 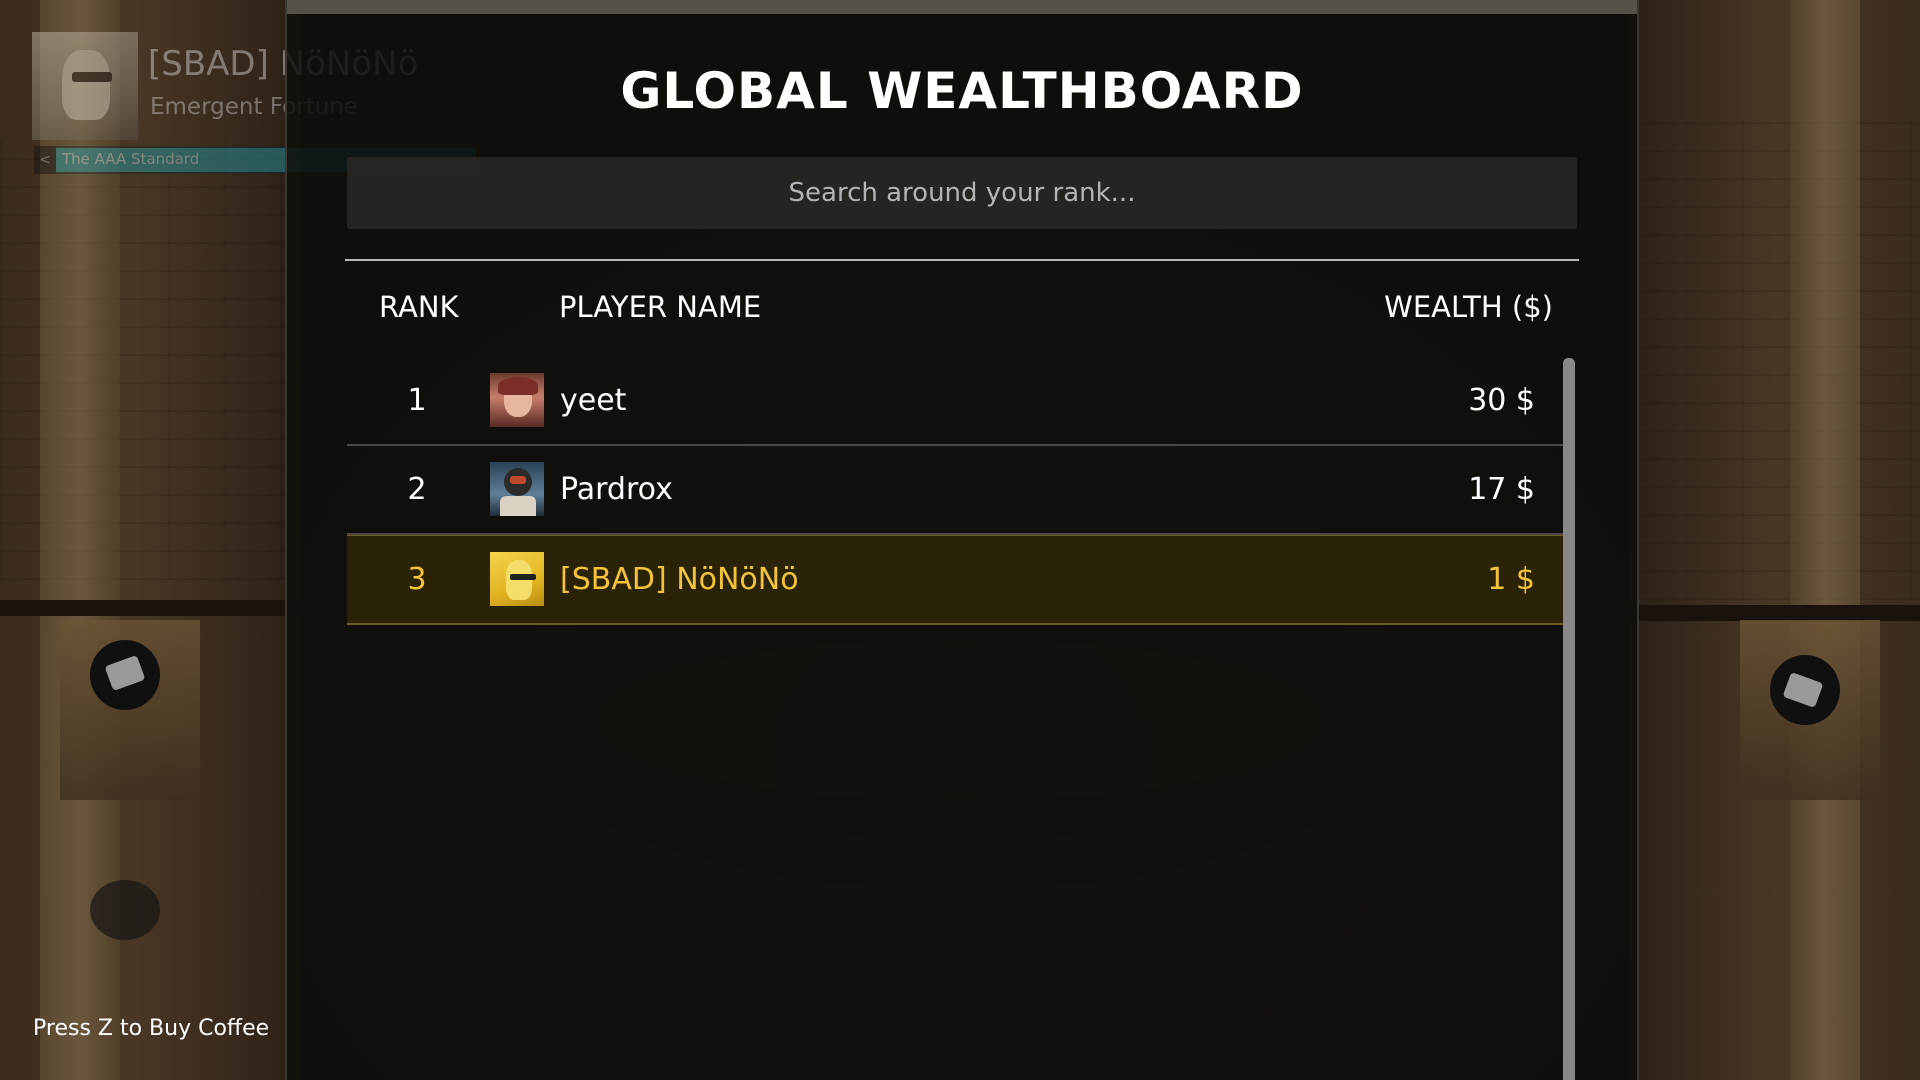 I want to click on left-wall-lower-ornament, so click(x=125, y=910).